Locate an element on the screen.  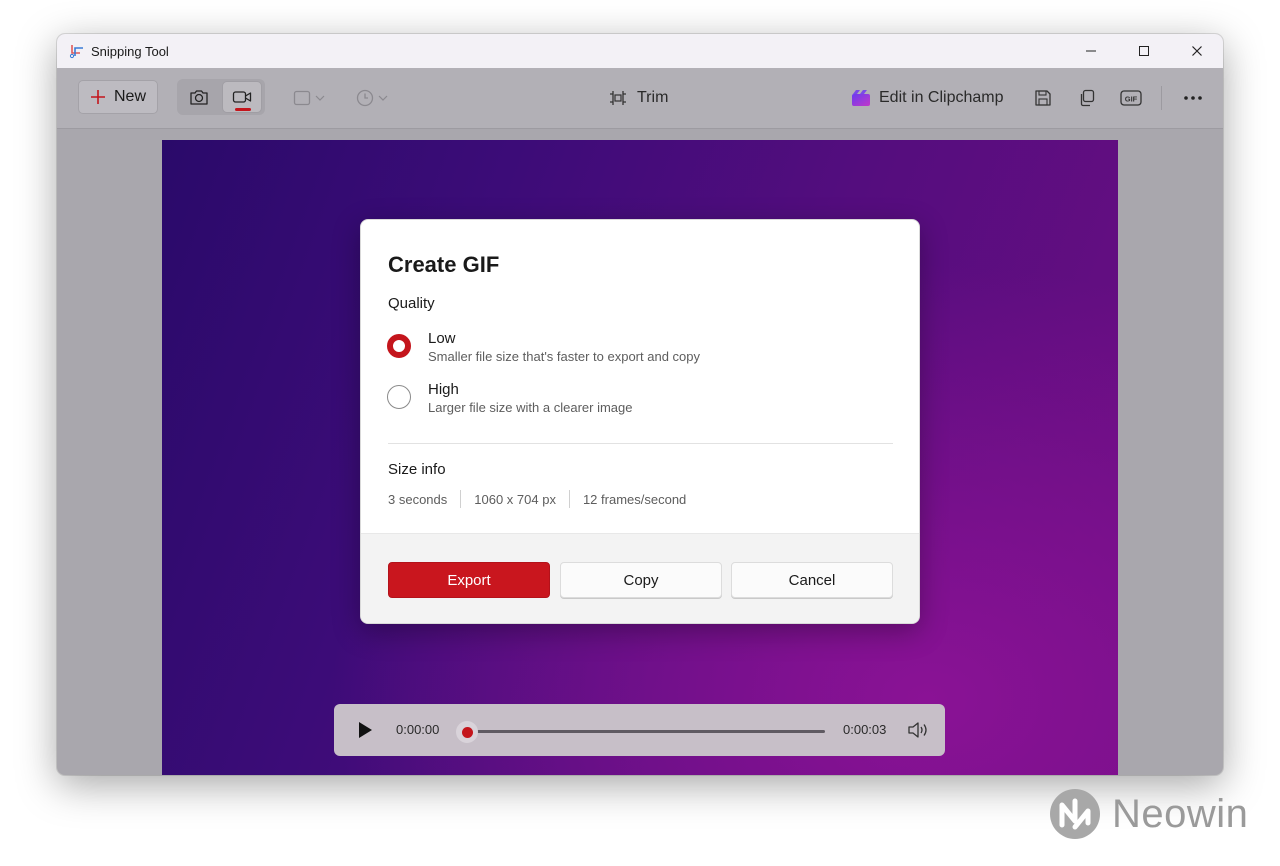
size-info-heading: Size info is located at coordinates (417, 469).